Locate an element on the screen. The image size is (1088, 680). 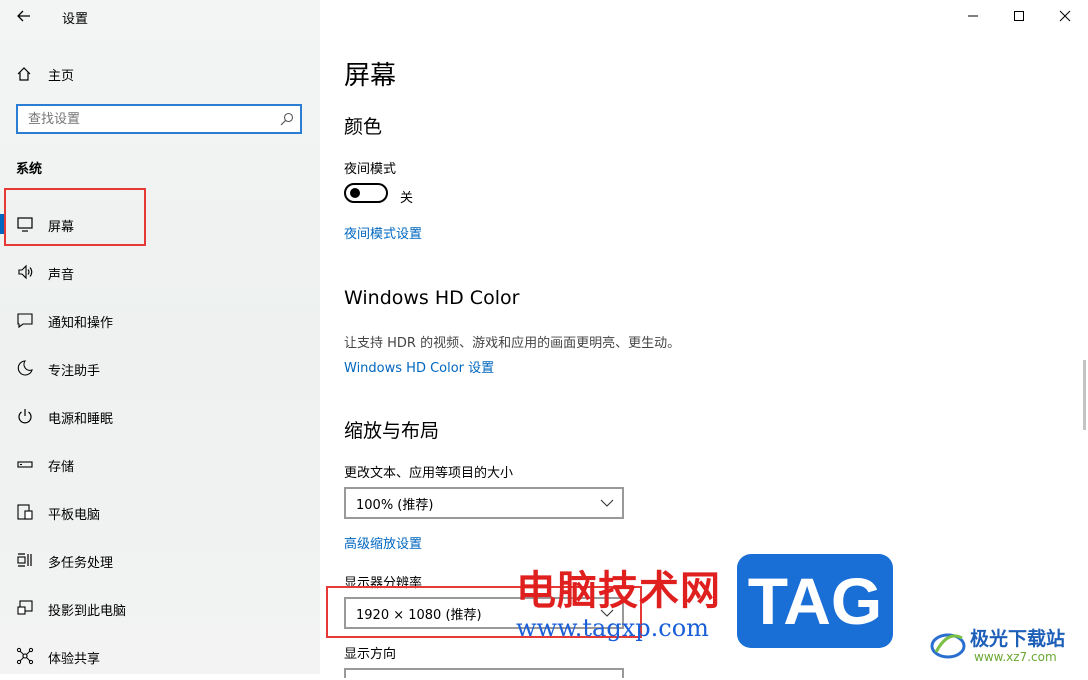
sidebar-item-label: 声音 is located at coordinates (61, 275).